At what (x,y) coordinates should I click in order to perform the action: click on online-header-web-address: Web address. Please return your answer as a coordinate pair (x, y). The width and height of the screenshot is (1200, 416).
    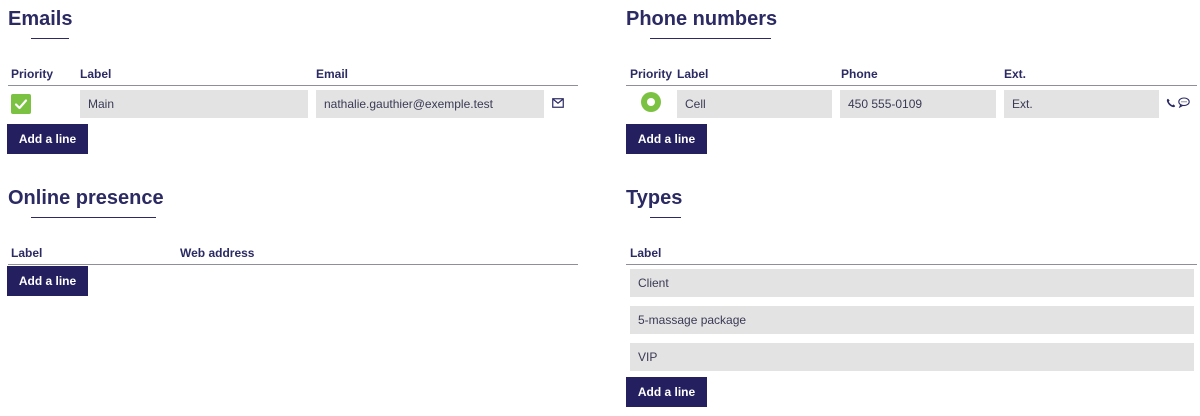
    Looking at the image, I should click on (217, 253).